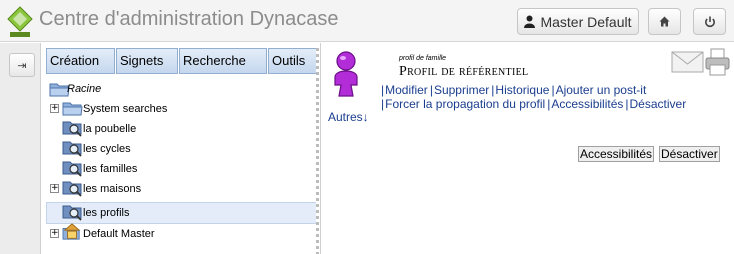  What do you see at coordinates (71, 231) in the screenshot?
I see `home-folder-icon` at bounding box center [71, 231].